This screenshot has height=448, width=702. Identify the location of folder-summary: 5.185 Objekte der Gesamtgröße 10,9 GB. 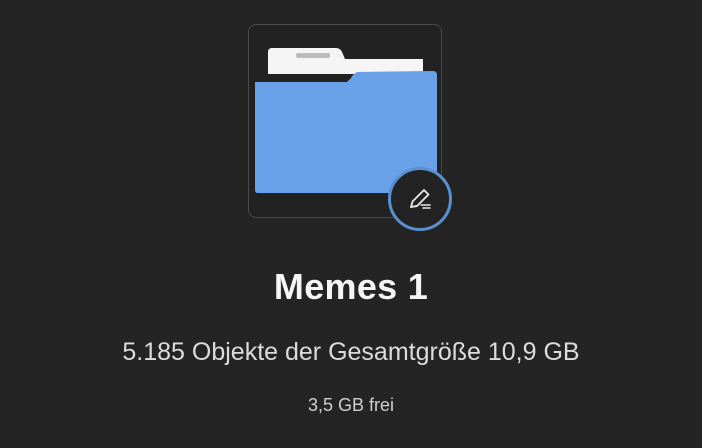
(351, 352).